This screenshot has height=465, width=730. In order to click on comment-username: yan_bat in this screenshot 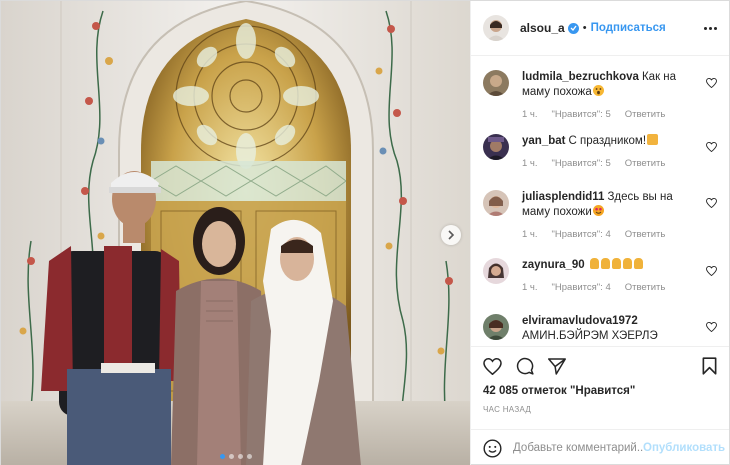, I will do `click(543, 141)`.